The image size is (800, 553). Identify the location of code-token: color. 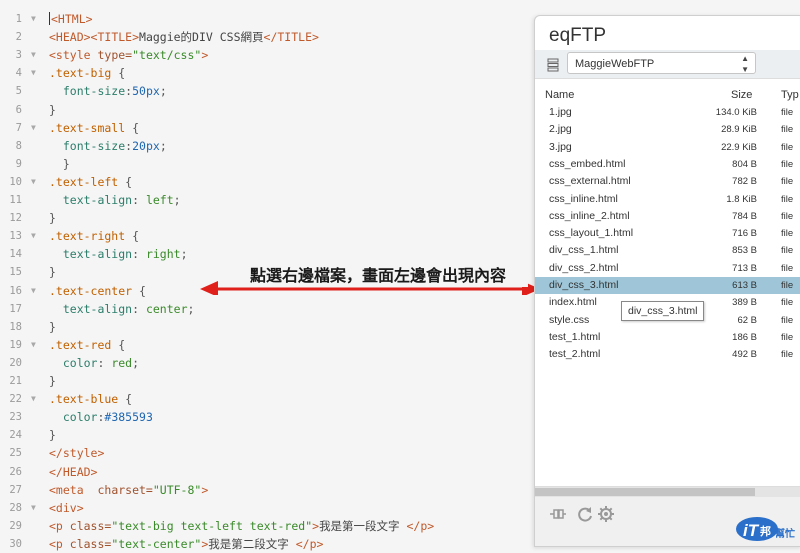
(73, 362).